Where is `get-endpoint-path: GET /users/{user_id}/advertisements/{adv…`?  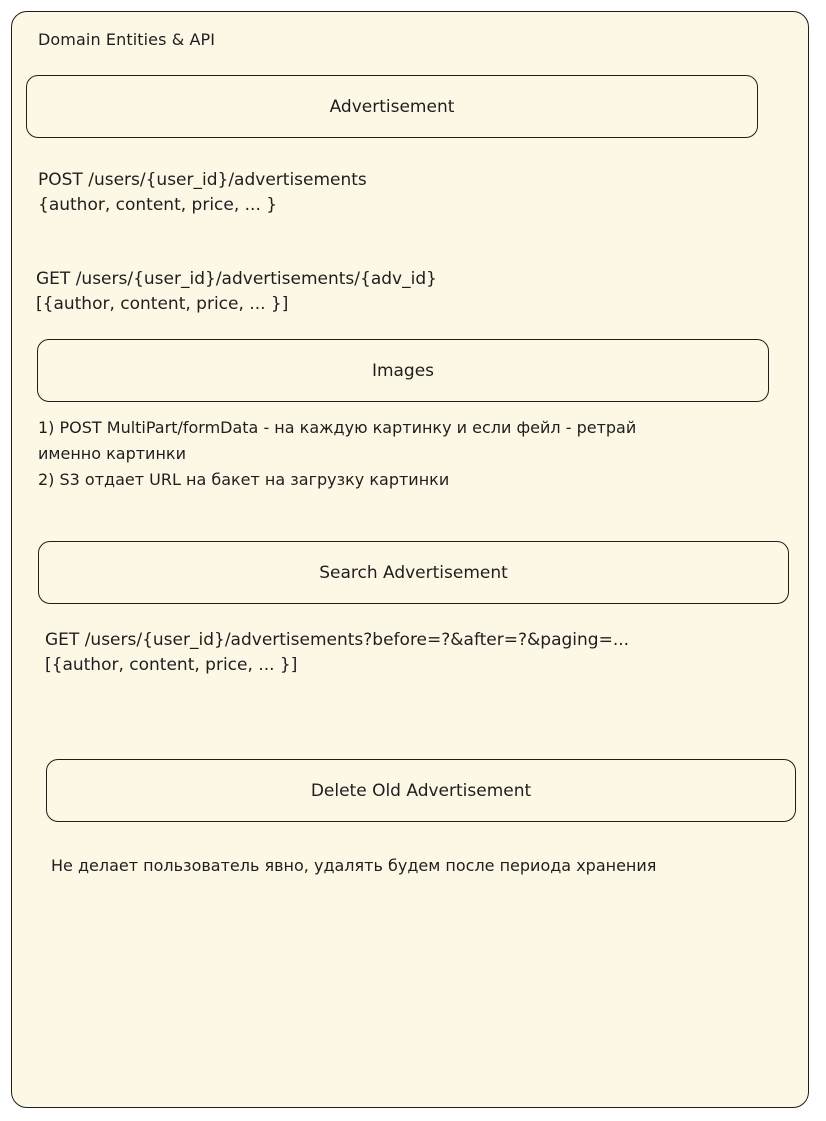 get-endpoint-path: GET /users/{user_id}/advertisements/{adv… is located at coordinates (236, 279).